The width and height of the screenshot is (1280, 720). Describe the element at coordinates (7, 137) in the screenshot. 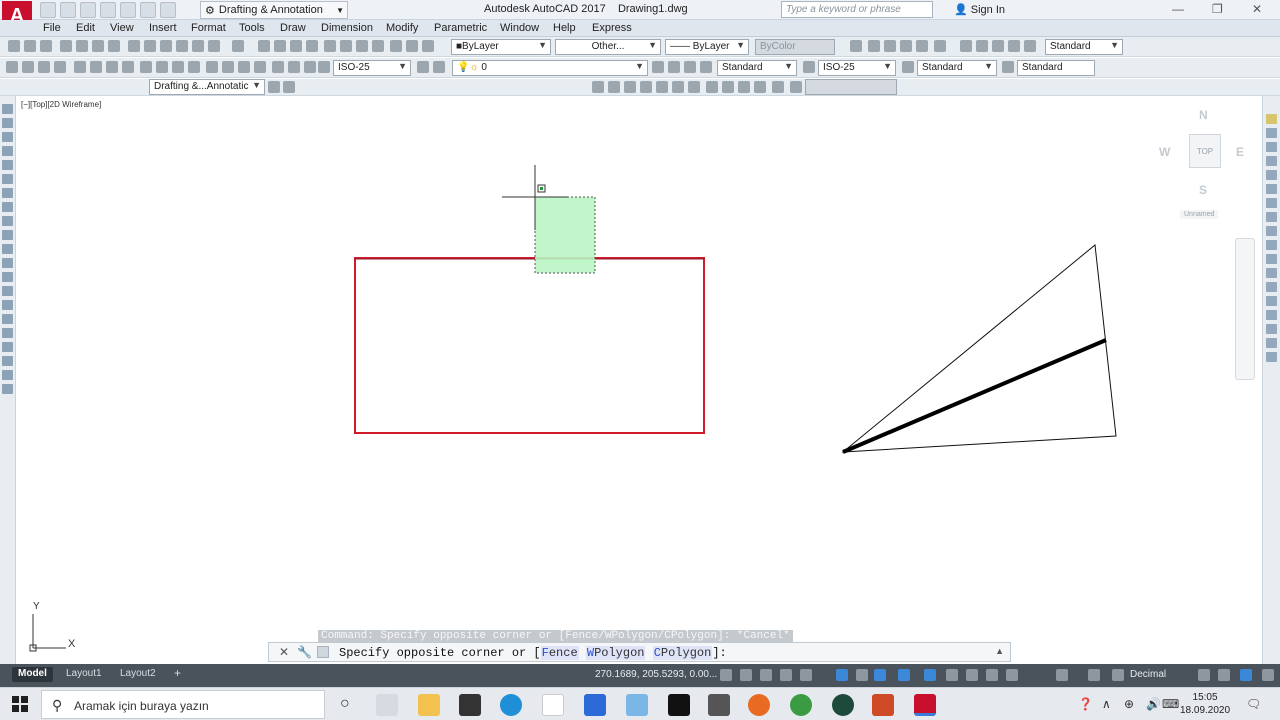

I see `polyline-icon` at that location.